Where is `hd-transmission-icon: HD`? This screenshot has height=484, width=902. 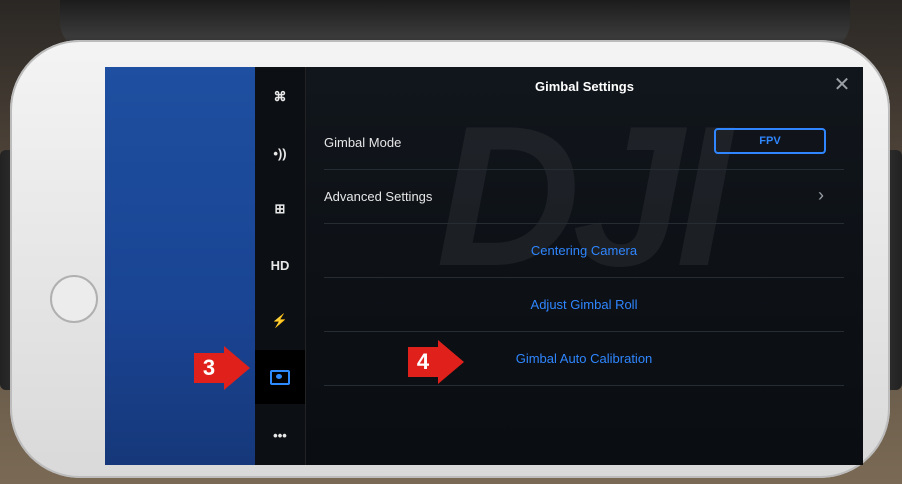
hd-transmission-icon: HD is located at coordinates (280, 265).